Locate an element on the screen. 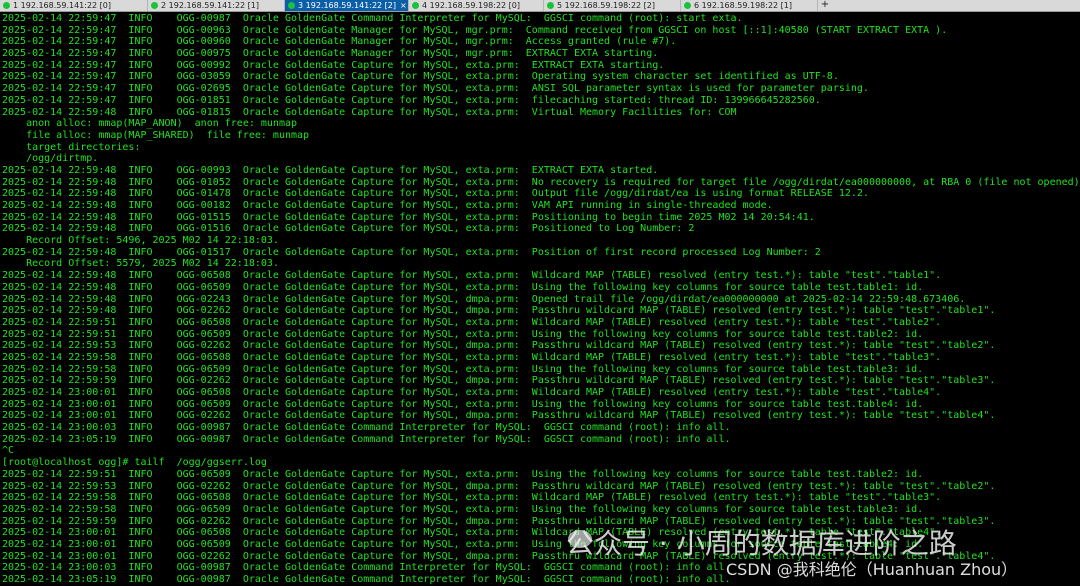  tab-label: 6 192.168.59.198:22 [1] is located at coordinates (743, 5).